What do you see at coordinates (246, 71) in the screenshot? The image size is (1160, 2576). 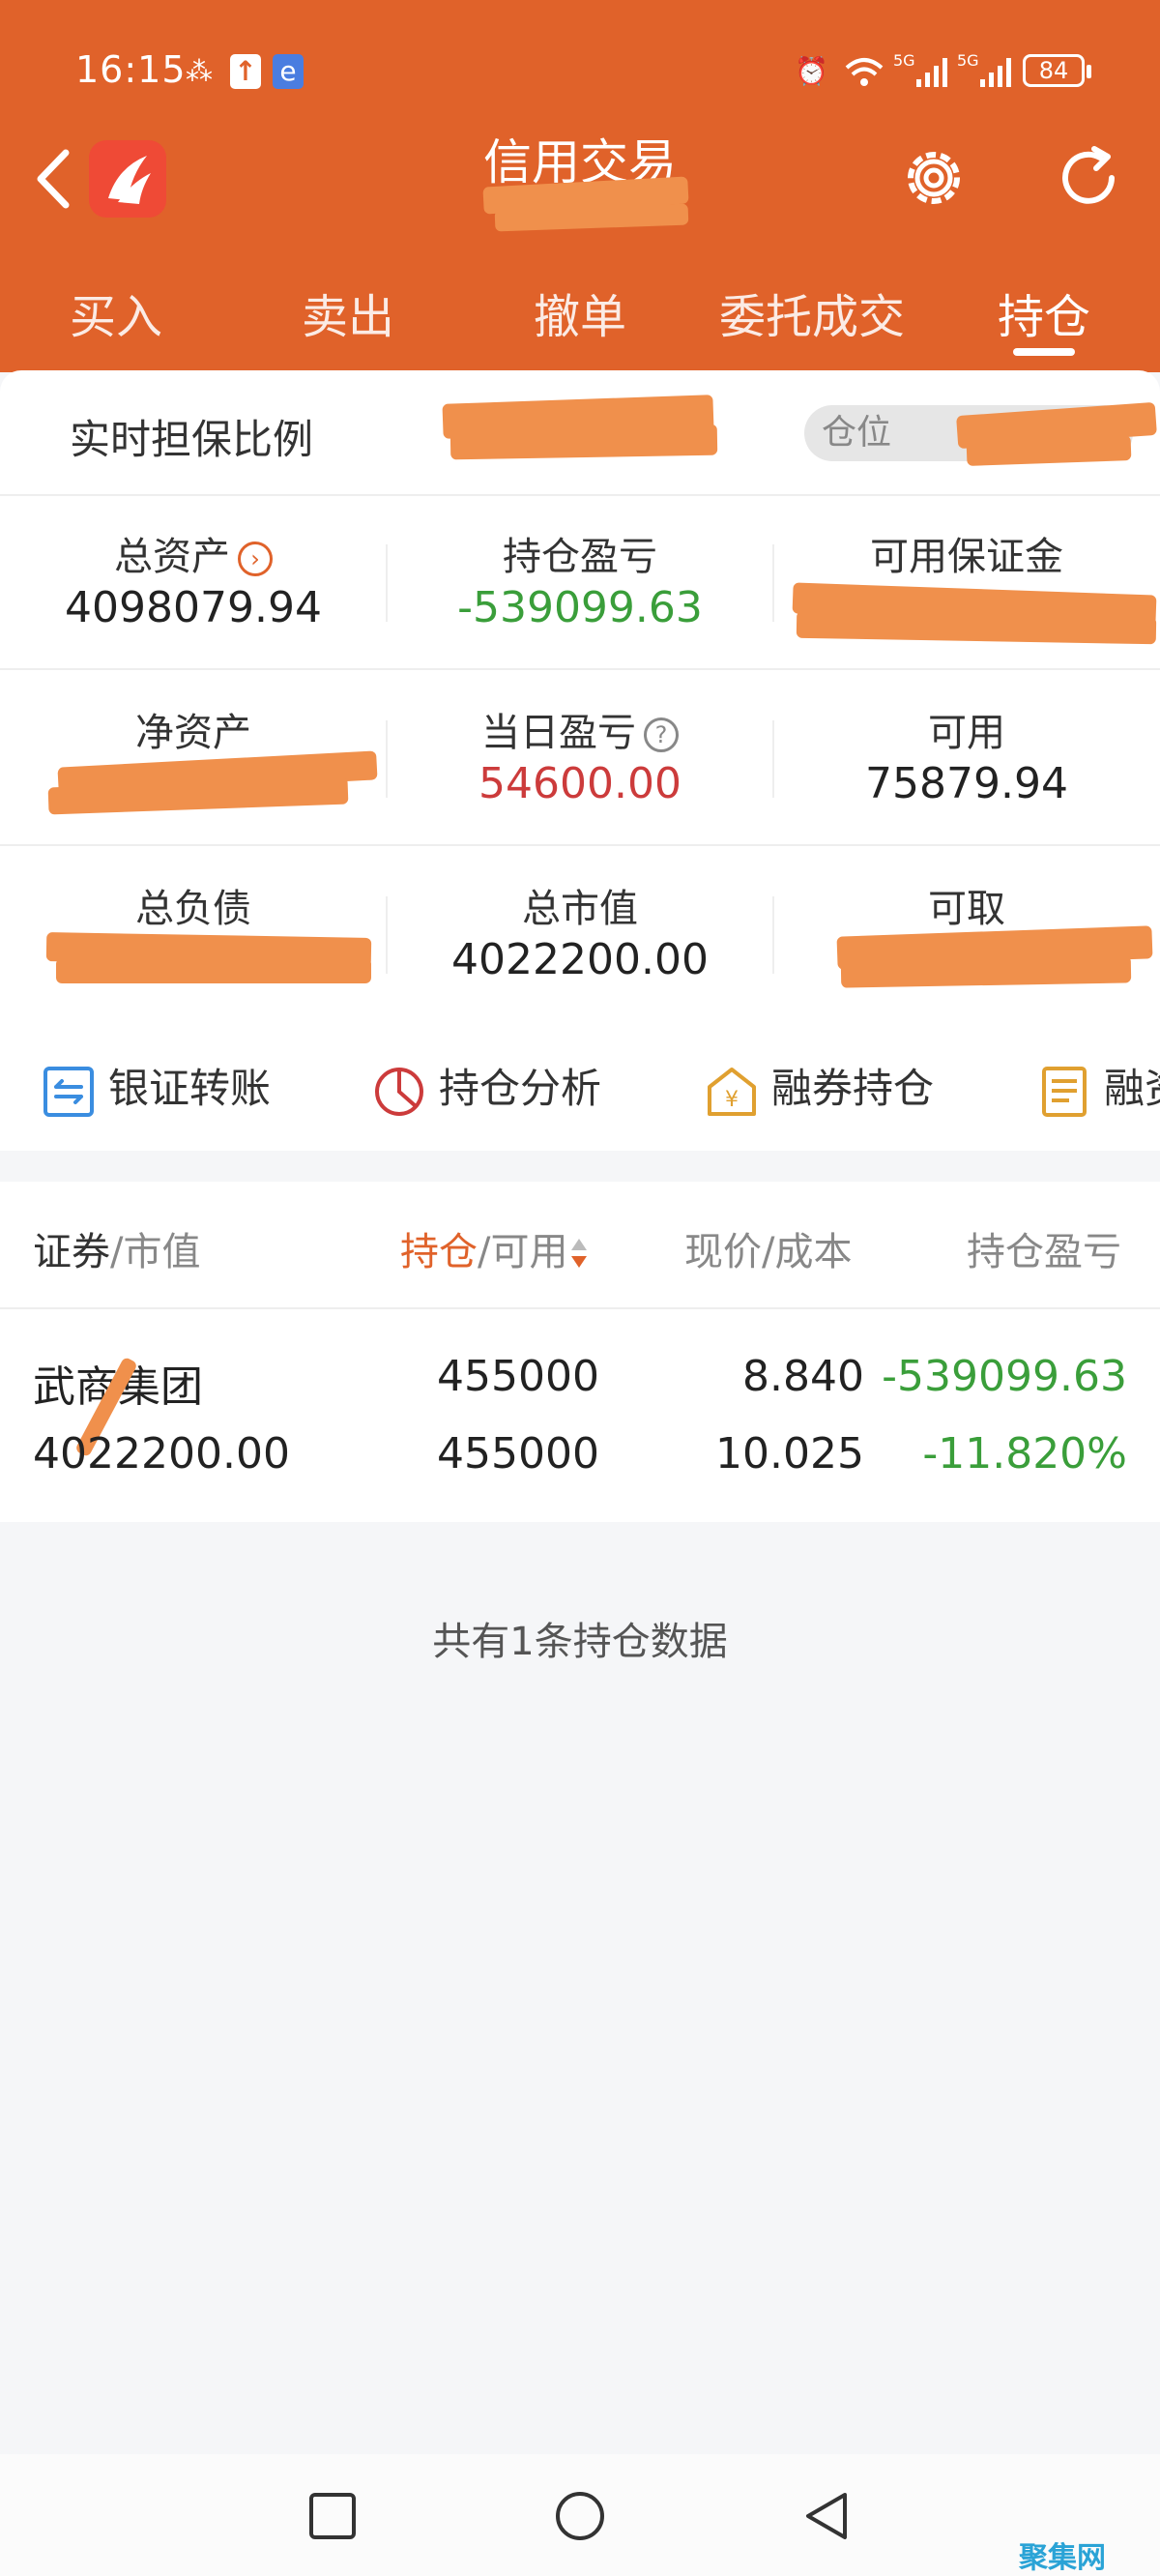 I see `upload-icon: ↑` at bounding box center [246, 71].